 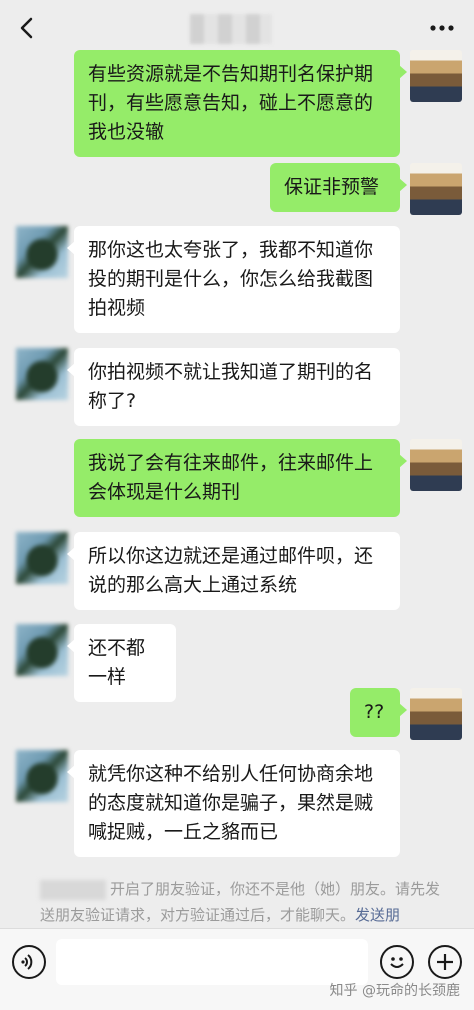 What do you see at coordinates (28, 28) in the screenshot?
I see `chevron-left-icon` at bounding box center [28, 28].